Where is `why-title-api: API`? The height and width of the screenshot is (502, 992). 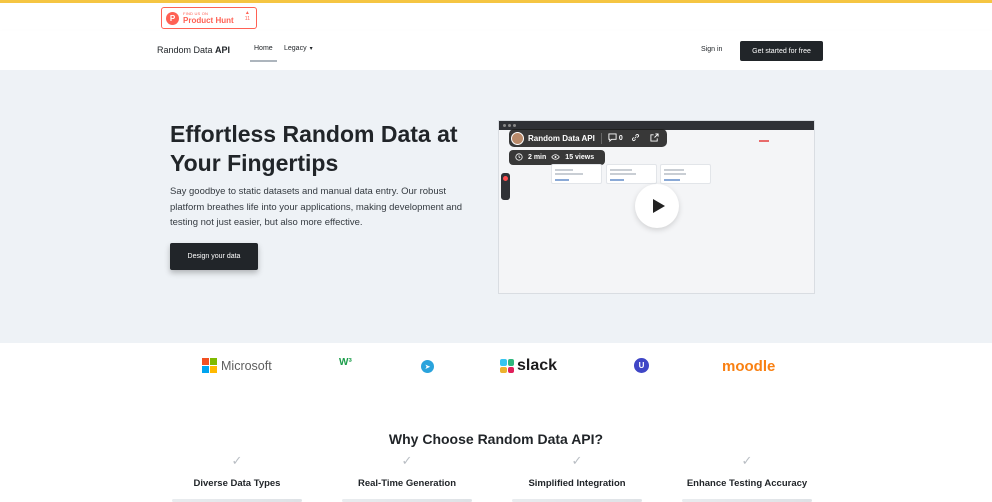
why-title-api: API is located at coordinates (583, 439).